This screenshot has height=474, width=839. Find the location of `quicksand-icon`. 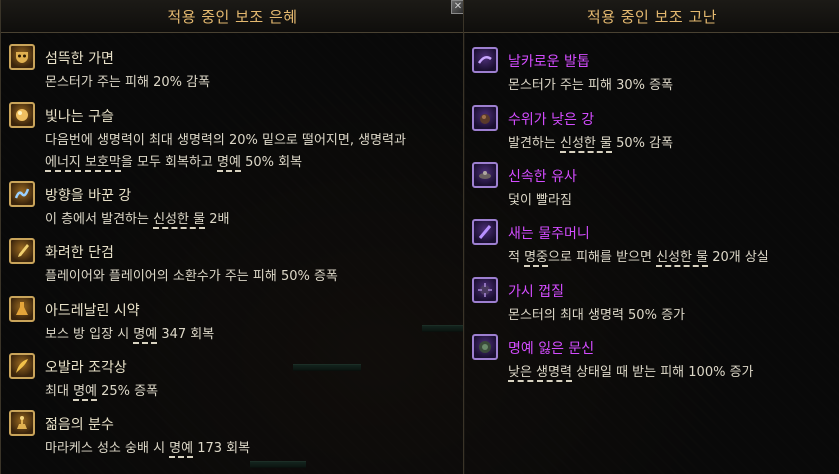

quicksand-icon is located at coordinates (485, 175).